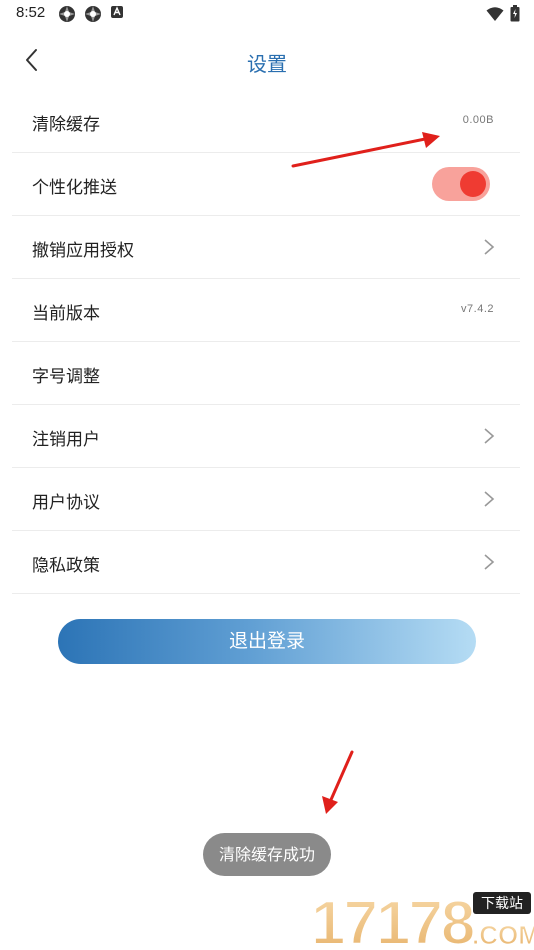 This screenshot has width=534, height=950. What do you see at coordinates (473, 184) in the screenshot?
I see `toggle-knob` at bounding box center [473, 184].